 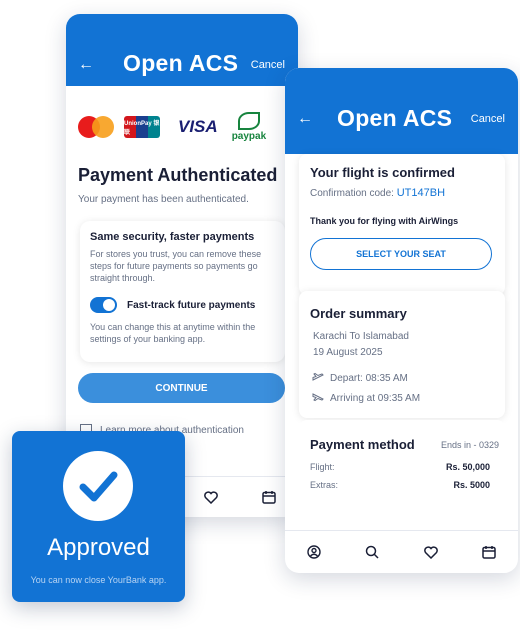 I want to click on select-seat-button: SELECT YOUR SEAT, so click(x=401, y=254).